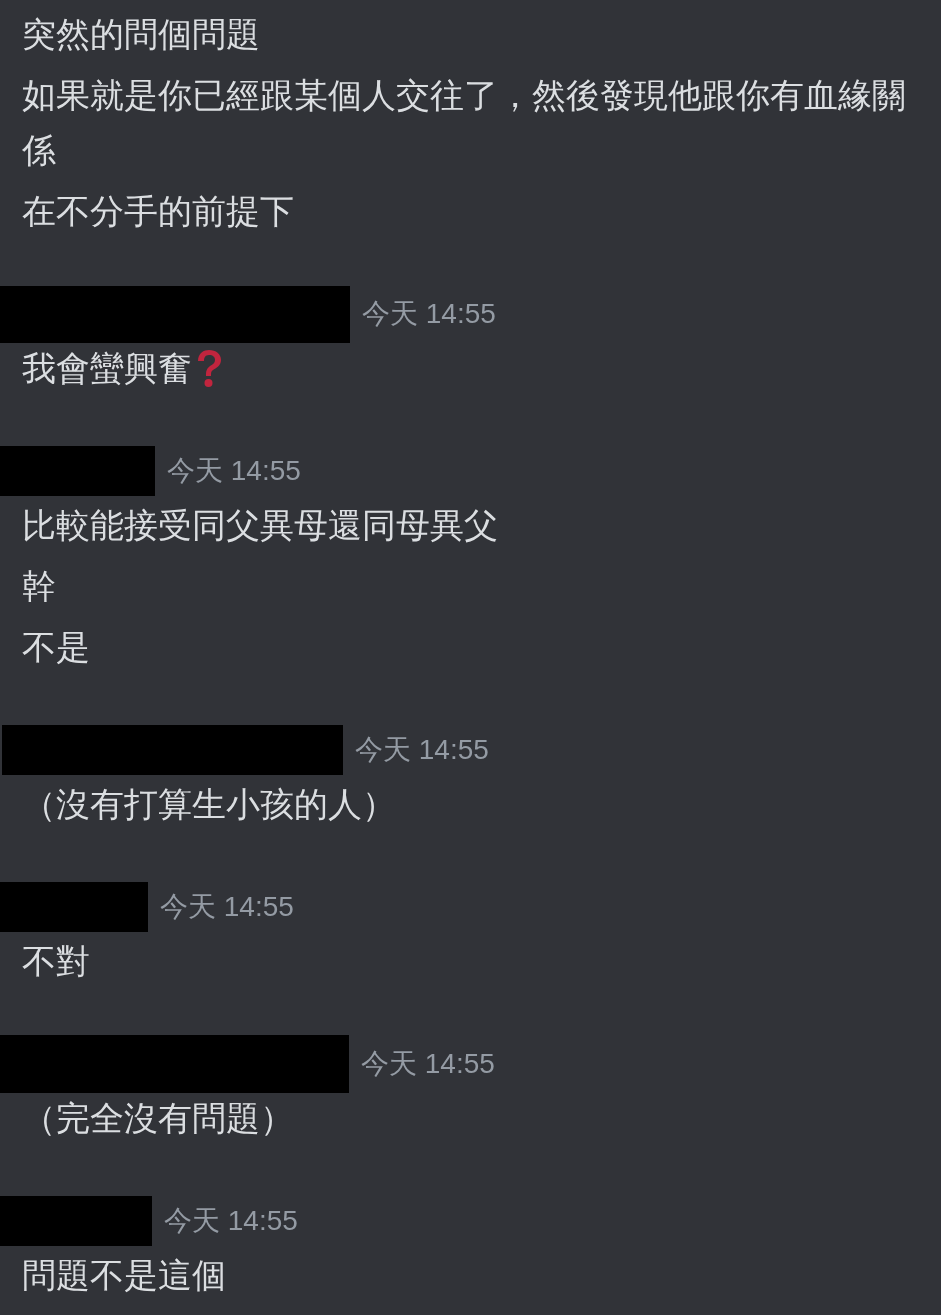  I want to click on message-text: 比較能接受同父異母還同母異父, so click(260, 525).